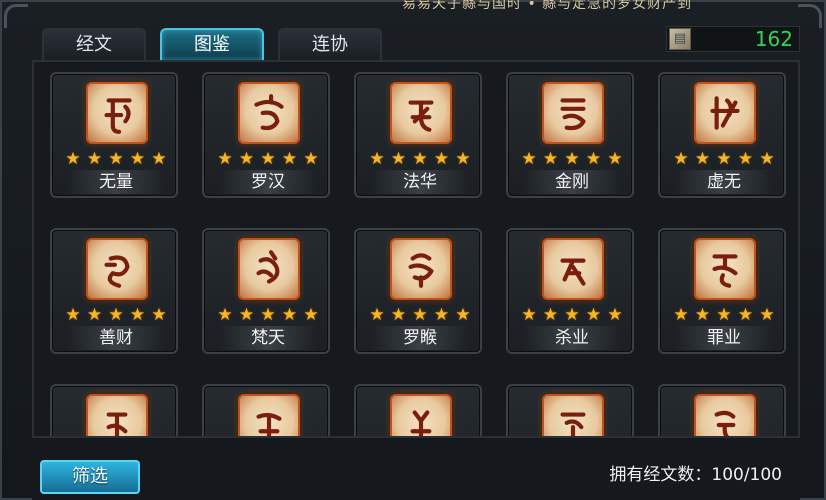  I want to click on card-name: 梵天, so click(268, 338).